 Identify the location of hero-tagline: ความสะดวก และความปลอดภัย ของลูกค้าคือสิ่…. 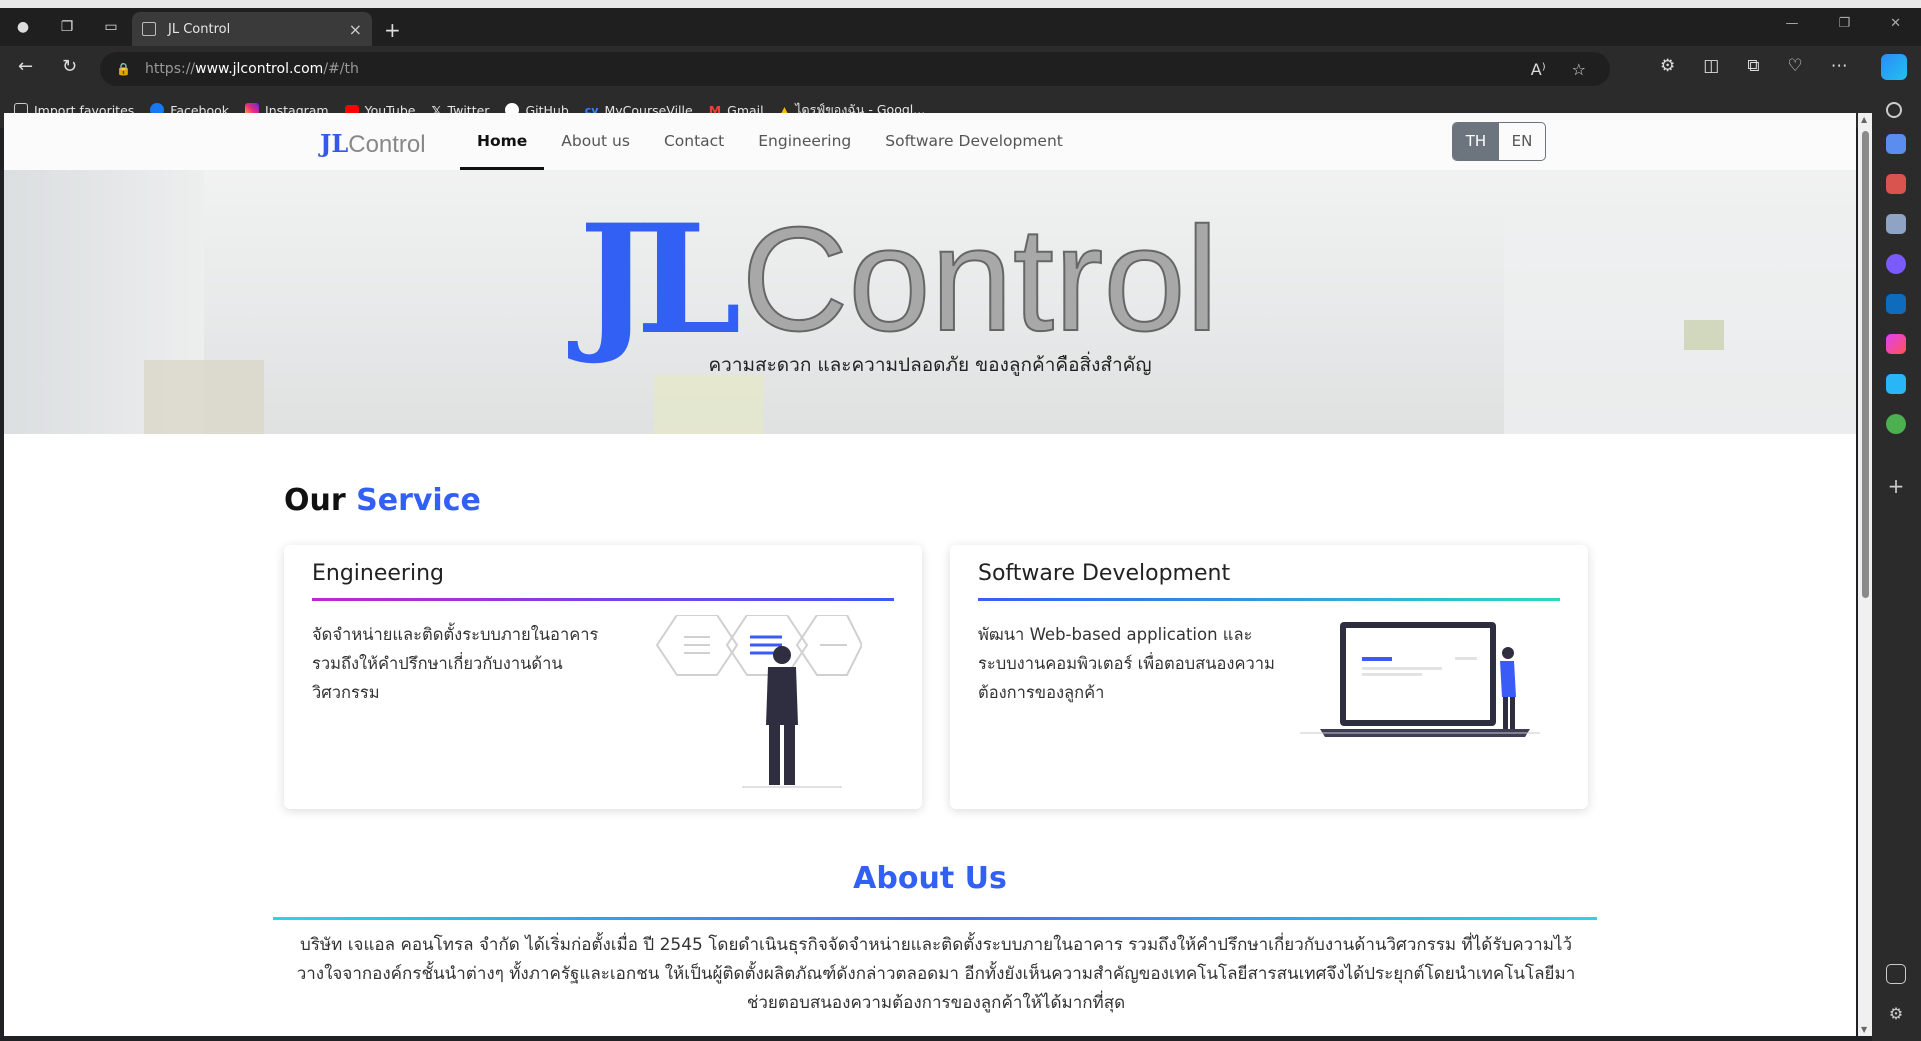
(930, 365).